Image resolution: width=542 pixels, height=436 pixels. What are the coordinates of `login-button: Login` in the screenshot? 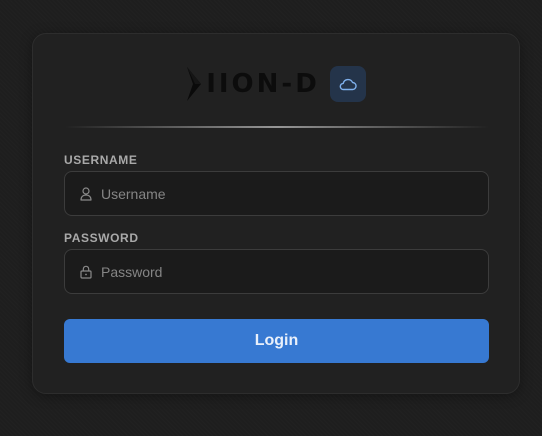 It's located at (276, 341).